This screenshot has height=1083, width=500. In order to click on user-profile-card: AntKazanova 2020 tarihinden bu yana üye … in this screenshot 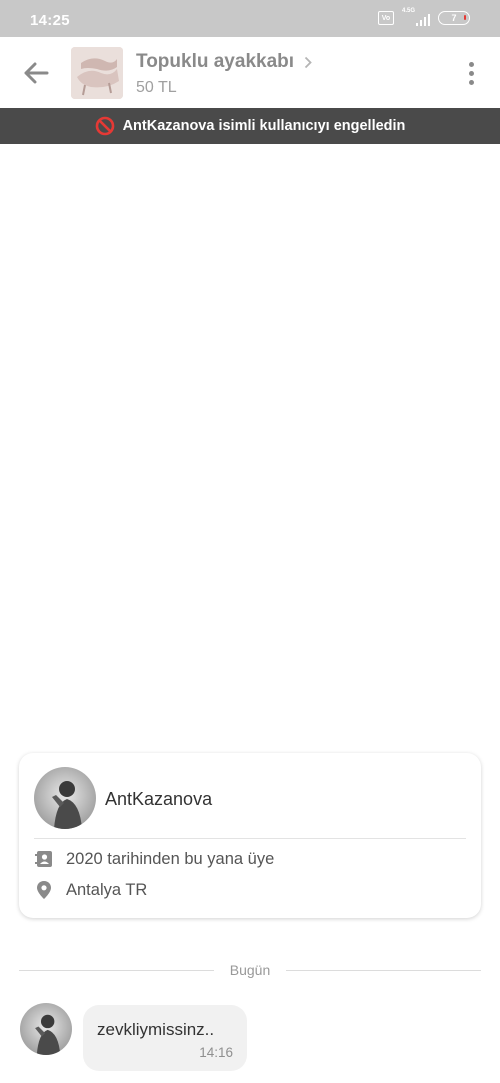, I will do `click(250, 835)`.